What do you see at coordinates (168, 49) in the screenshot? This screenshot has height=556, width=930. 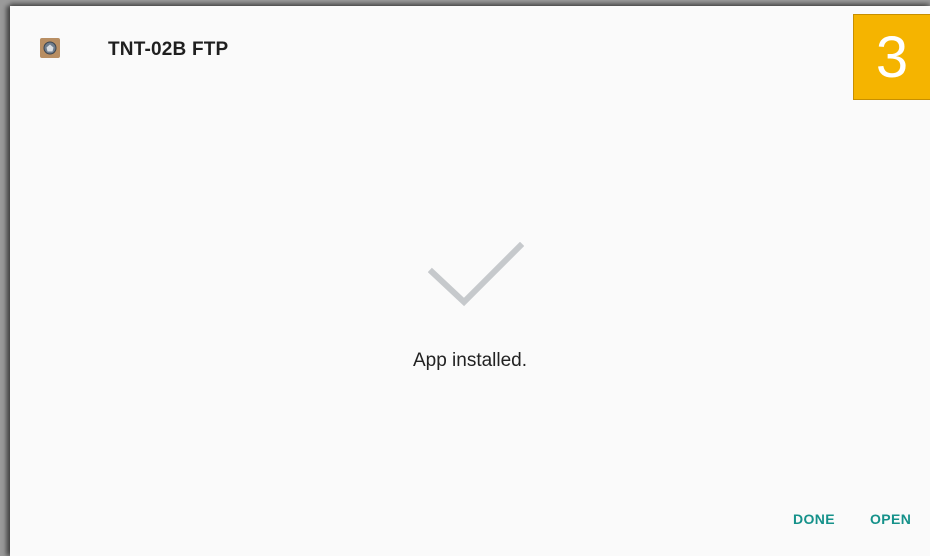 I see `app-title: TNT-02B FTP` at bounding box center [168, 49].